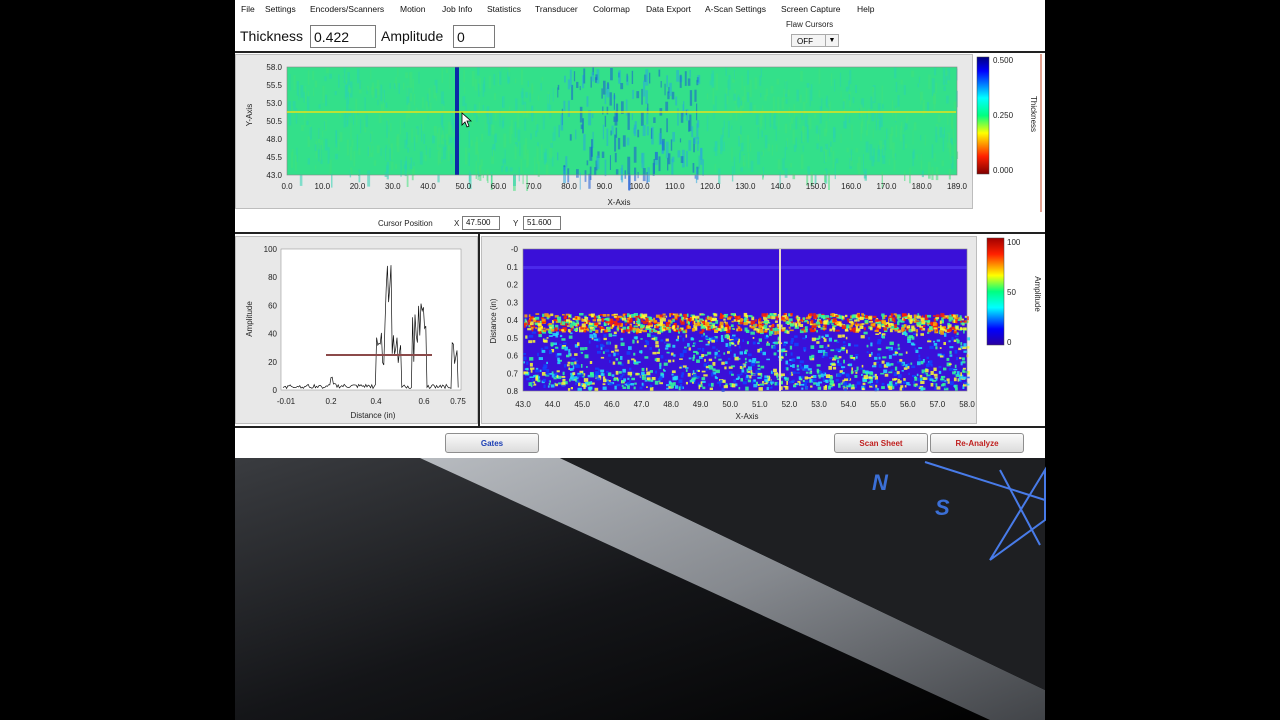 This screenshot has height=720, width=1280. What do you see at coordinates (622, 128) in the screenshot?
I see `cscan-image` at bounding box center [622, 128].